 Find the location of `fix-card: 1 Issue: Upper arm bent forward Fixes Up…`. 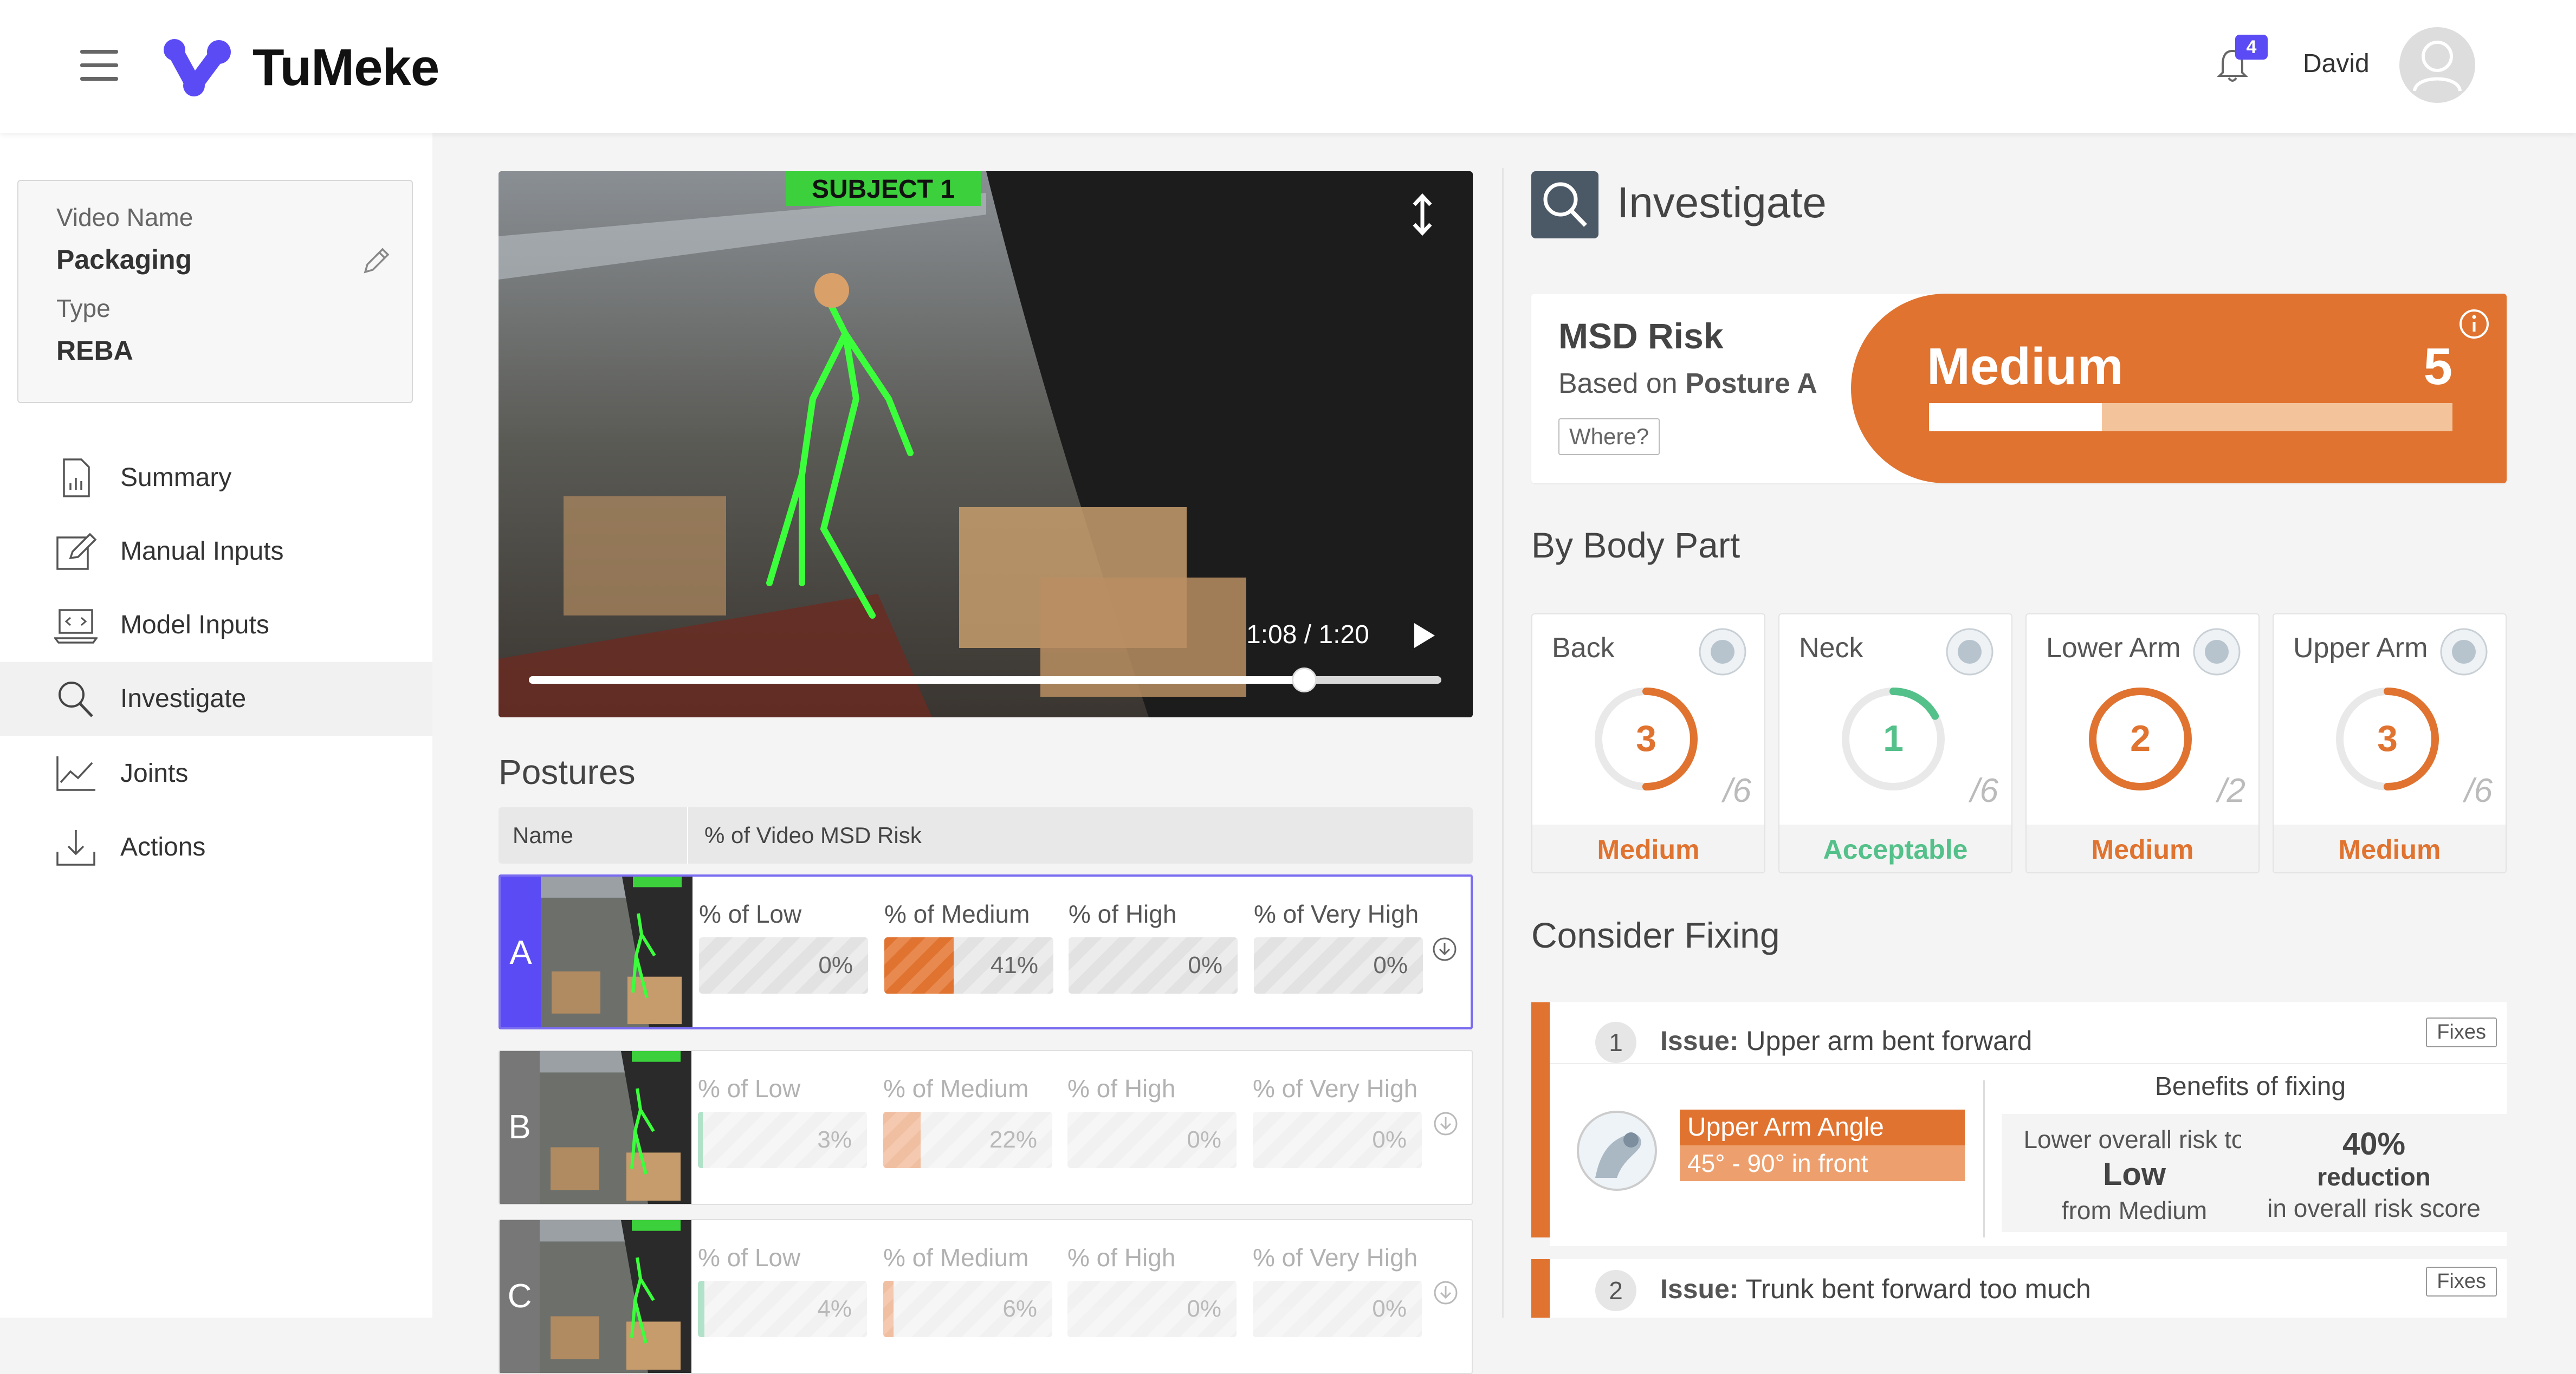

fix-card: 1 Issue: Upper arm bent forward Fixes Up… is located at coordinates (2019, 1124).